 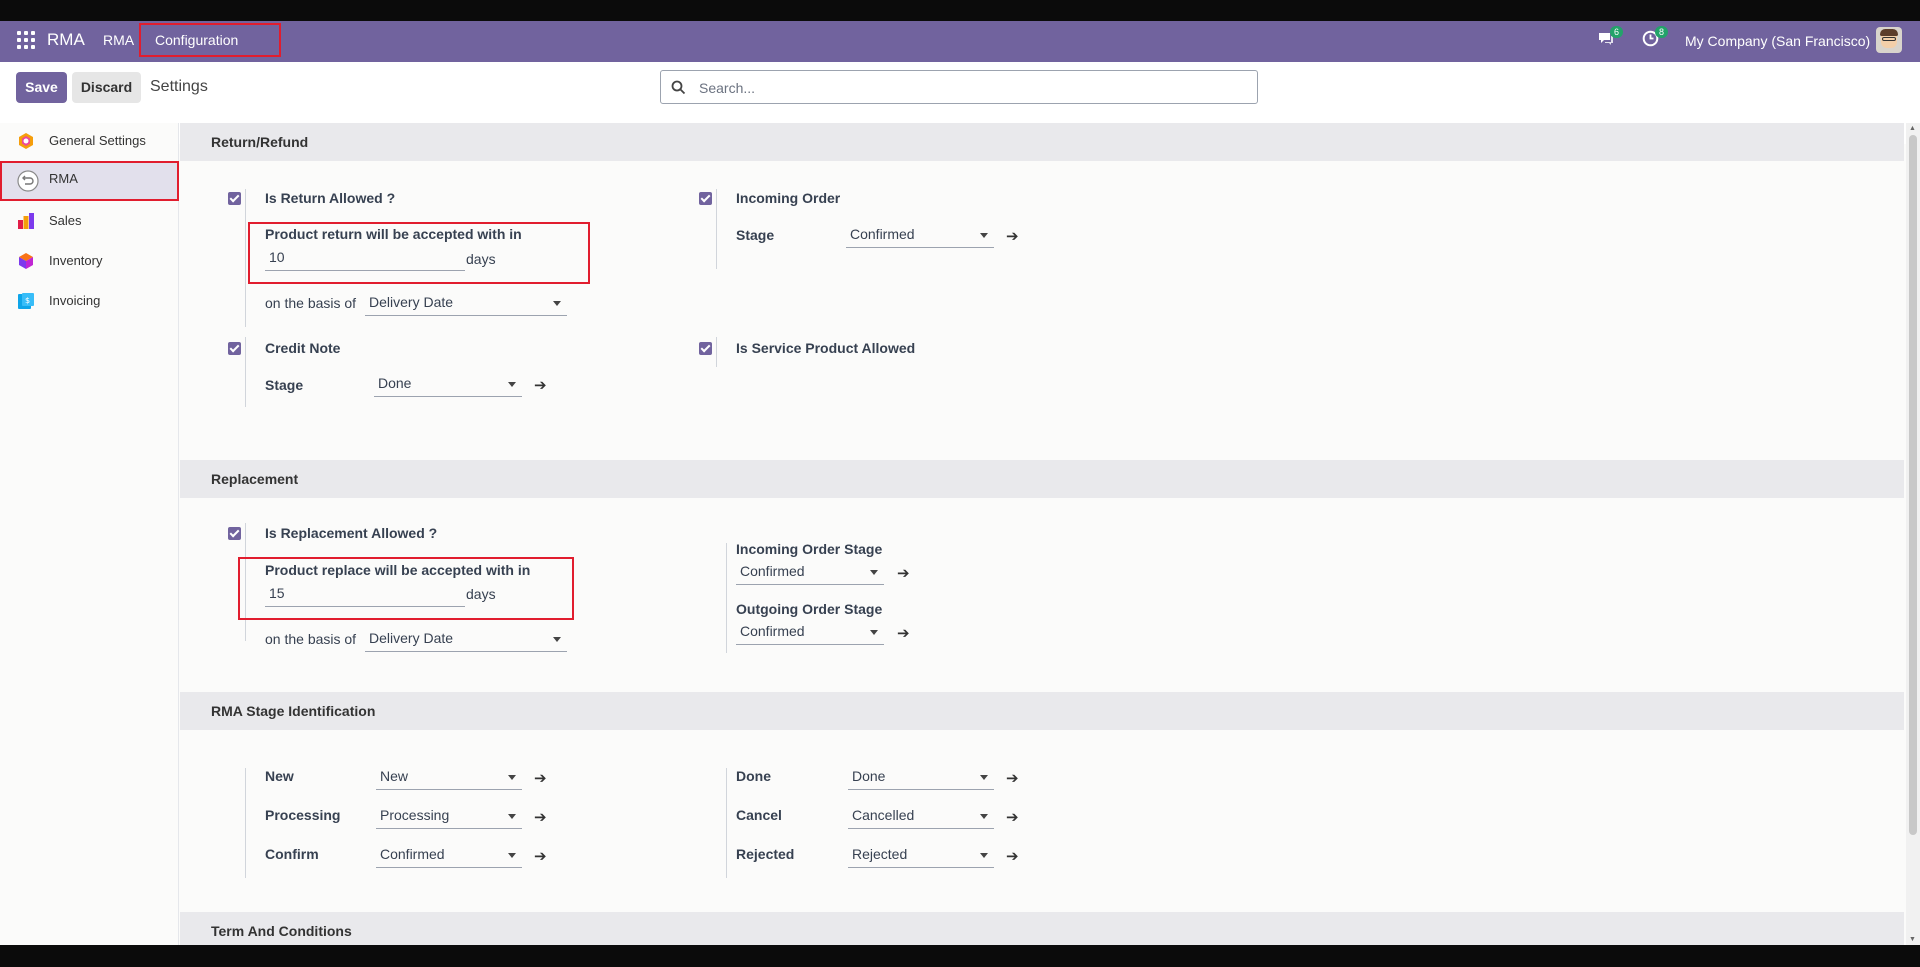 What do you see at coordinates (1912, 128) in the screenshot?
I see `scroll-up-icon: ▲` at bounding box center [1912, 128].